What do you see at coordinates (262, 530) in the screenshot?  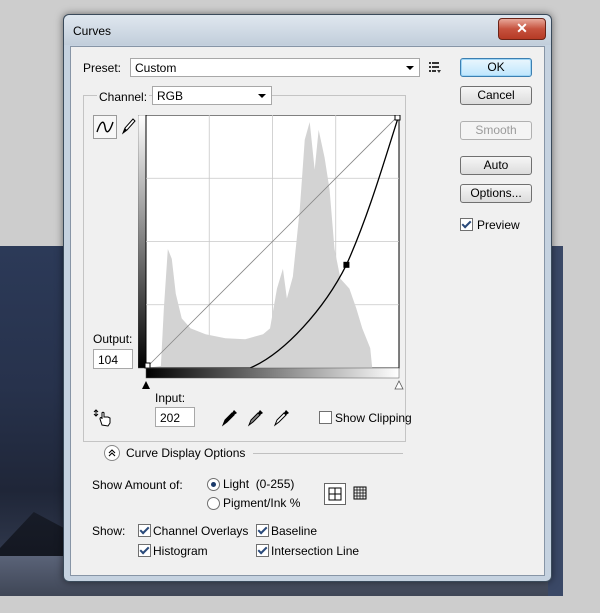 I see `baseline-checkbox` at bounding box center [262, 530].